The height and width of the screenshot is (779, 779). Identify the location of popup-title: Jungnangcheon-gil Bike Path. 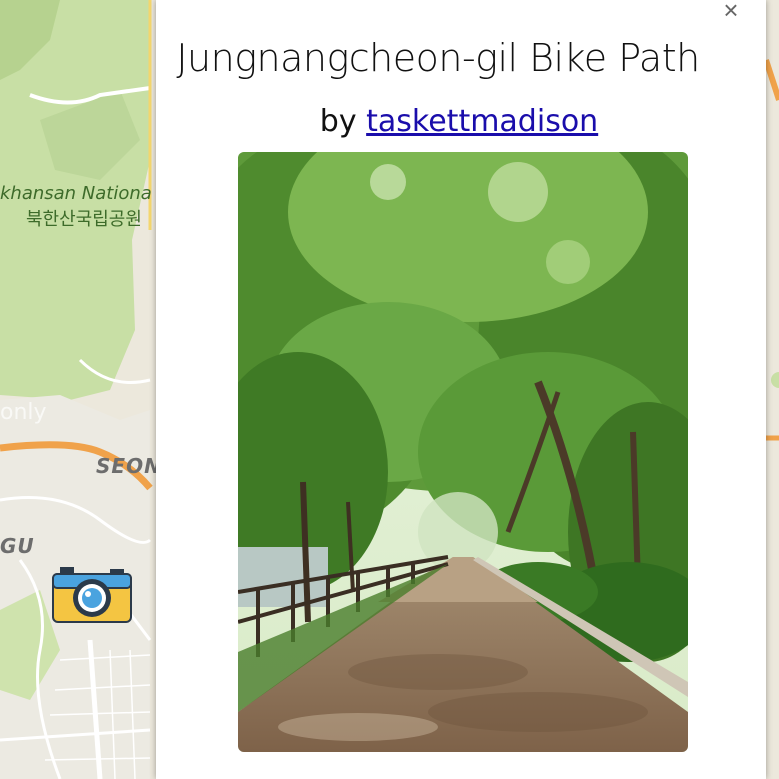
(438, 58).